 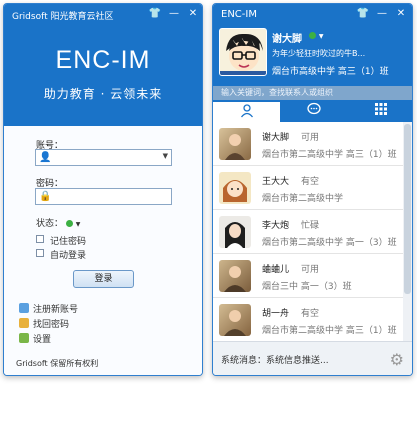 I want to click on contact-school: 烟台市第二高级中学, so click(x=303, y=199).